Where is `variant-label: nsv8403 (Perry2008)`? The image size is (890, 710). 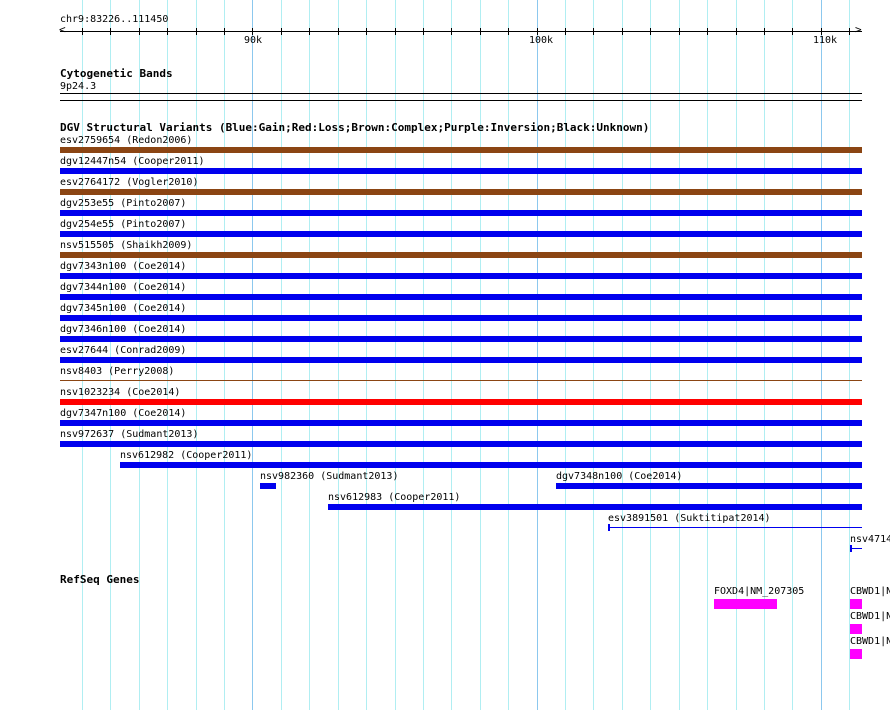
variant-label: nsv8403 (Perry2008) is located at coordinates (117, 371).